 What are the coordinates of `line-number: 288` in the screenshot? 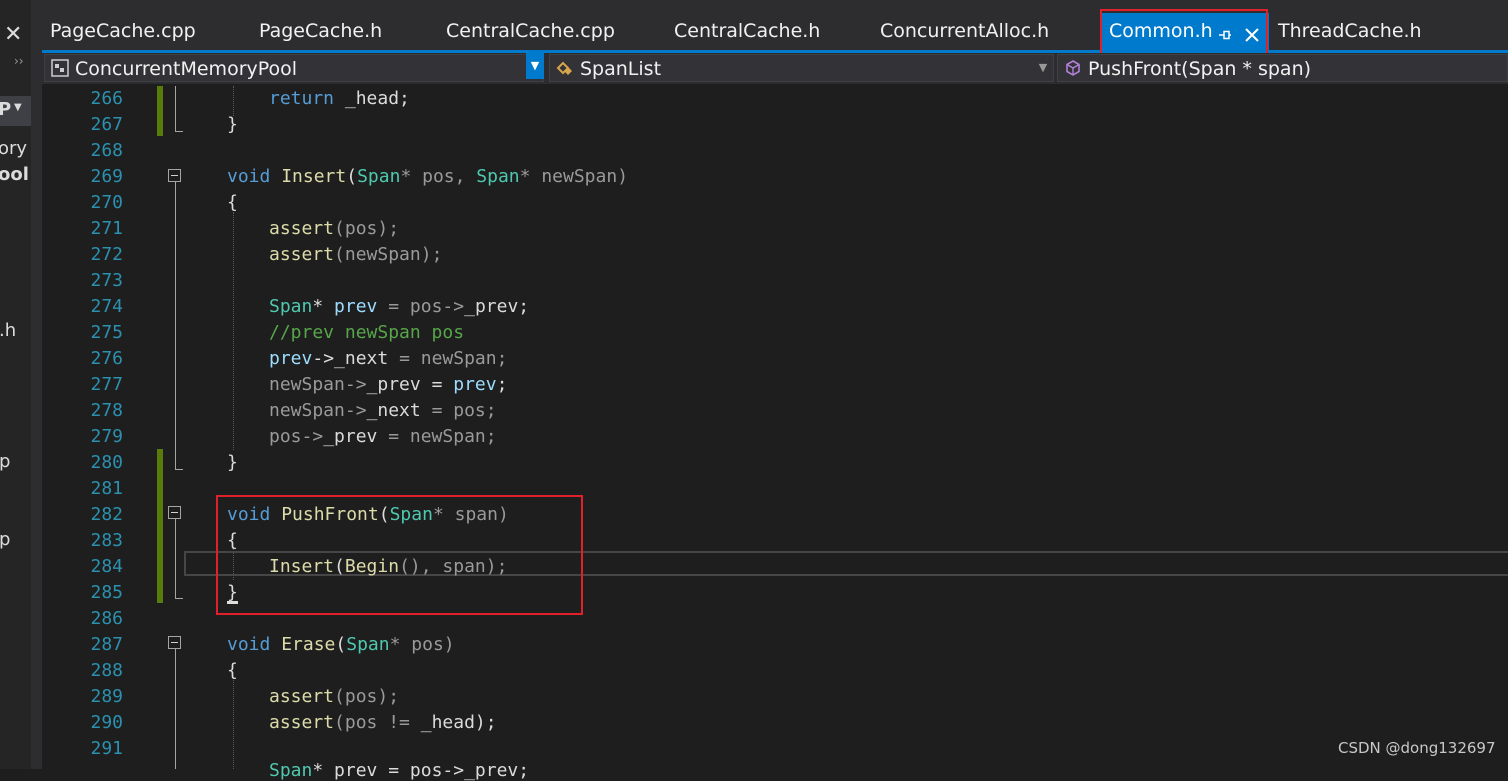 It's located at (106, 670).